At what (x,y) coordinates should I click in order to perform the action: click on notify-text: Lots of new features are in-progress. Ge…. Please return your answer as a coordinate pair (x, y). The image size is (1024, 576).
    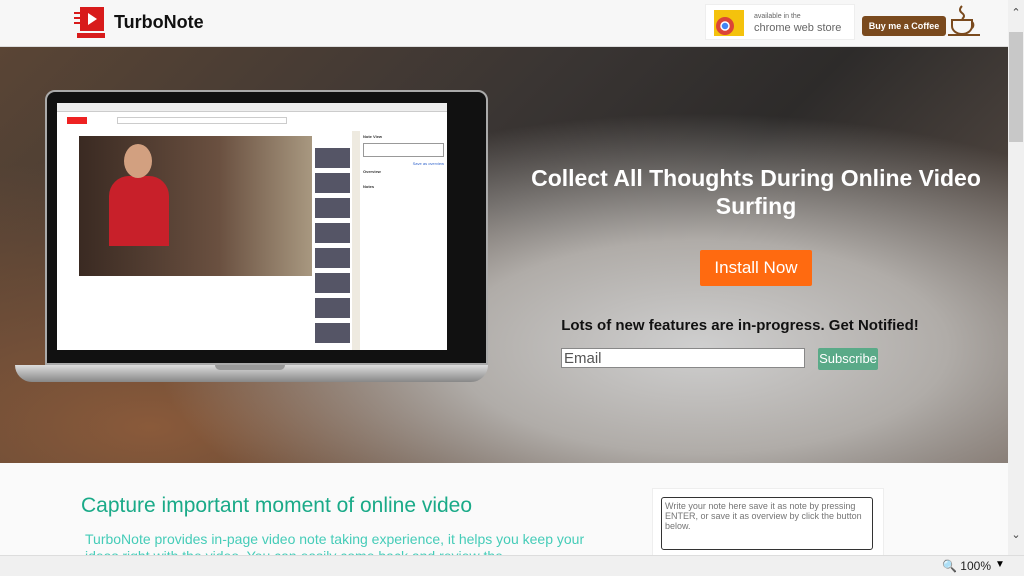
    Looking at the image, I should click on (740, 325).